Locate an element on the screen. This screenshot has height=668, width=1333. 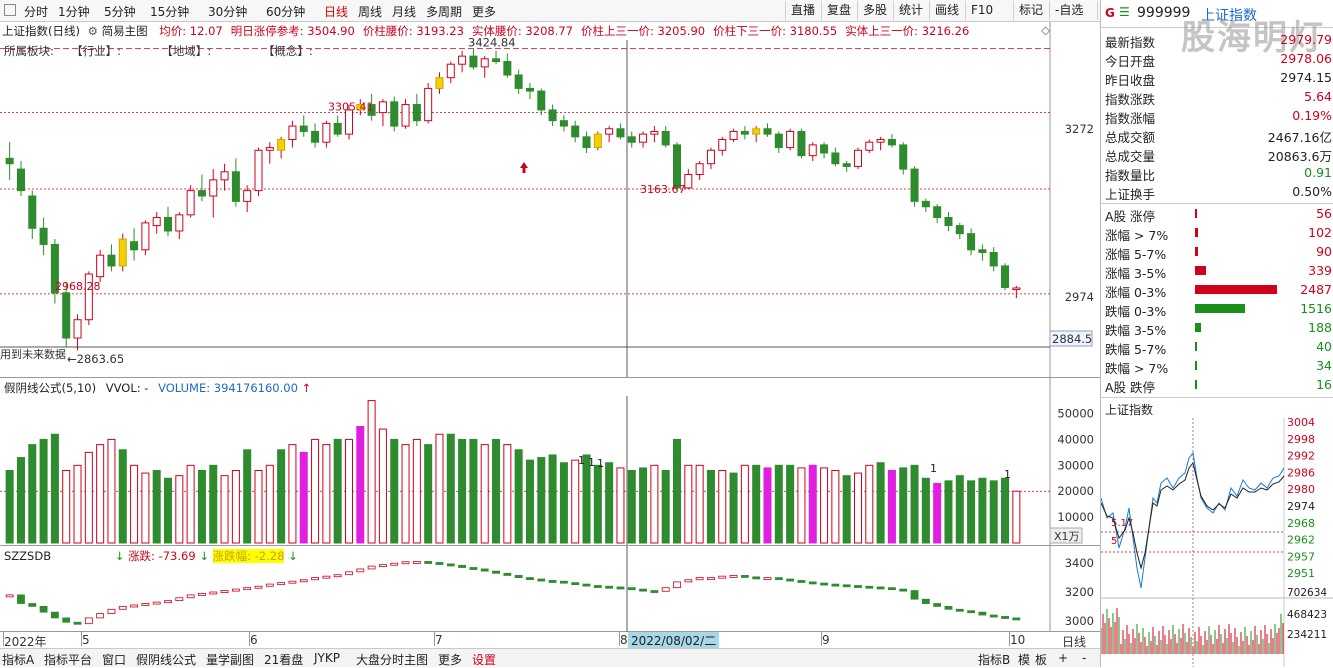
bottom-item-4: 量学副图 is located at coordinates (230, 659).